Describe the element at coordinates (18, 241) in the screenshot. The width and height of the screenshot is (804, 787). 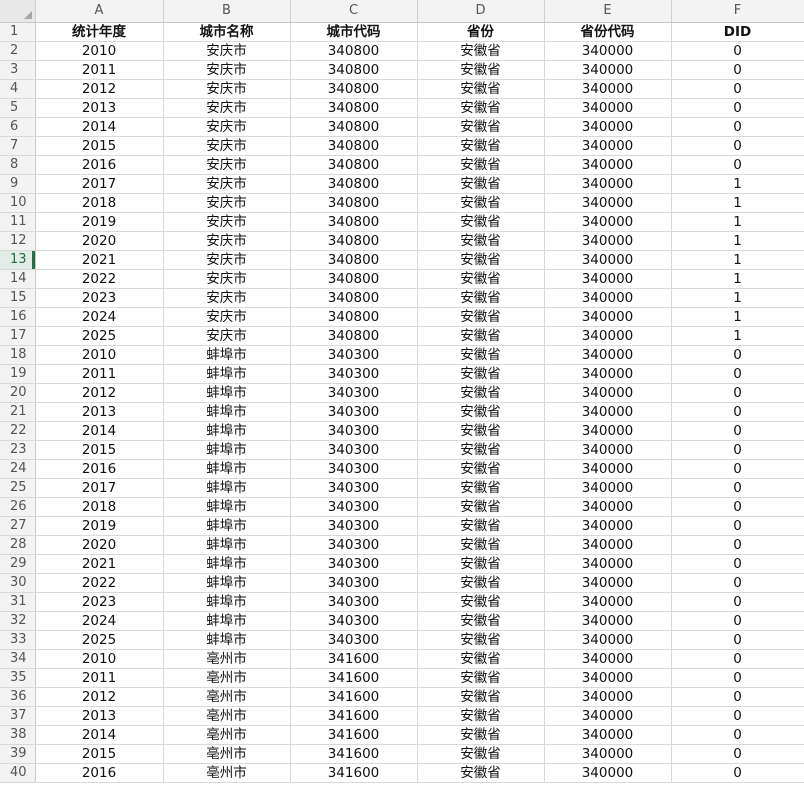
I see `row-header: 12` at that location.